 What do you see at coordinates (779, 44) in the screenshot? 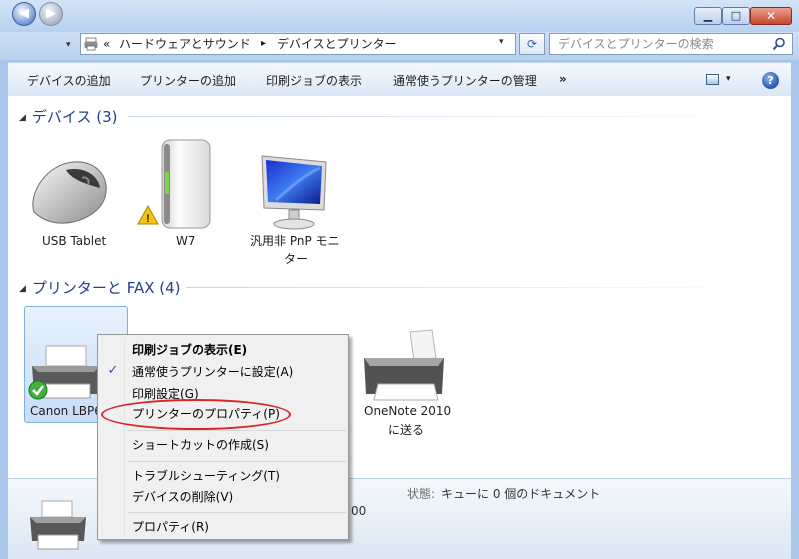
I see `search-icon` at bounding box center [779, 44].